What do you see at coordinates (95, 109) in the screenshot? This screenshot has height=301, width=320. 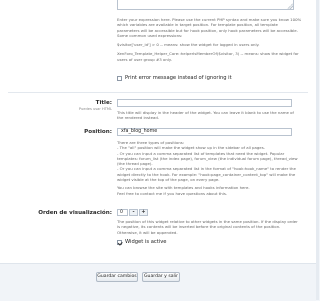 I see `title-sublabel: Puedes usar HTML` at bounding box center [95, 109].